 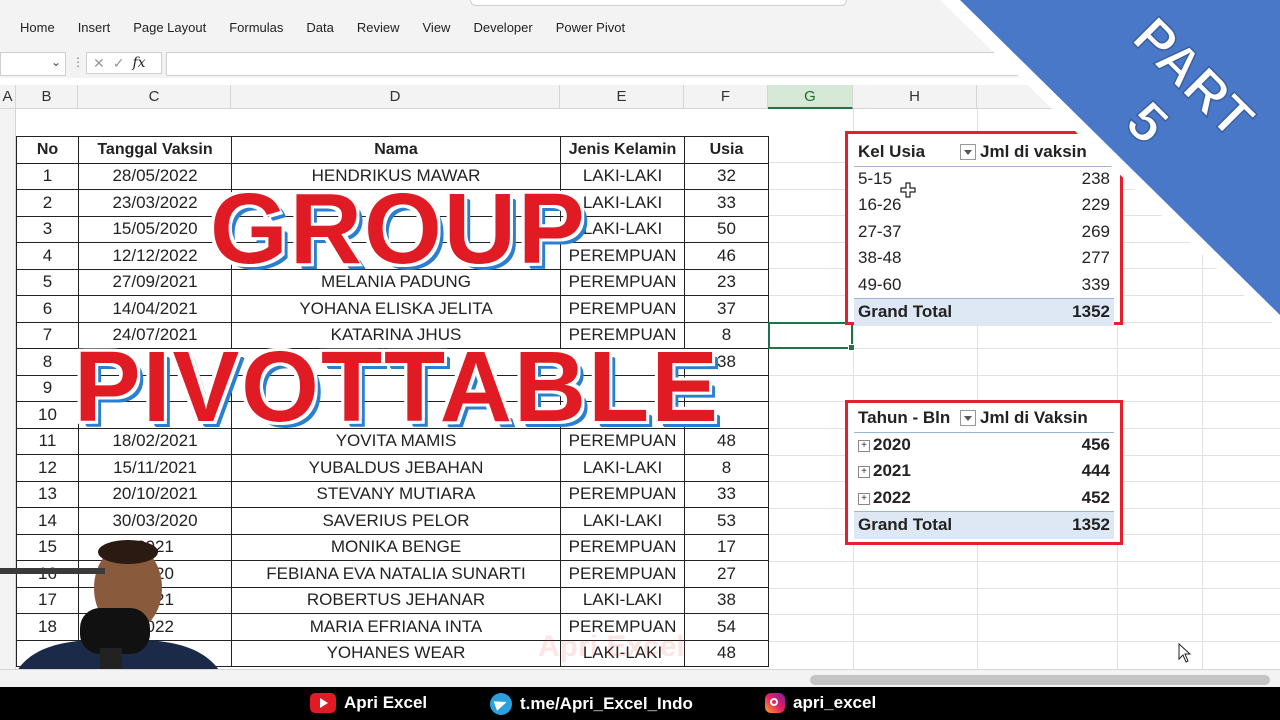 I want to click on cell-no: 11, so click(x=47, y=441).